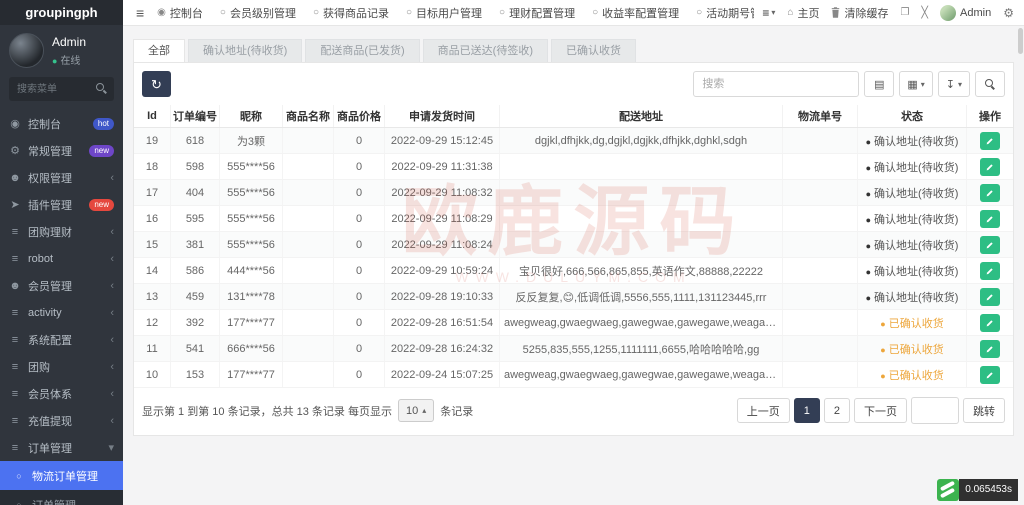 Image resolution: width=1024 pixels, height=505 pixels. Describe the element at coordinates (61, 366) in the screenshot. I see `sidebar-item-group-buy: ≡ 团购 ‹` at that location.